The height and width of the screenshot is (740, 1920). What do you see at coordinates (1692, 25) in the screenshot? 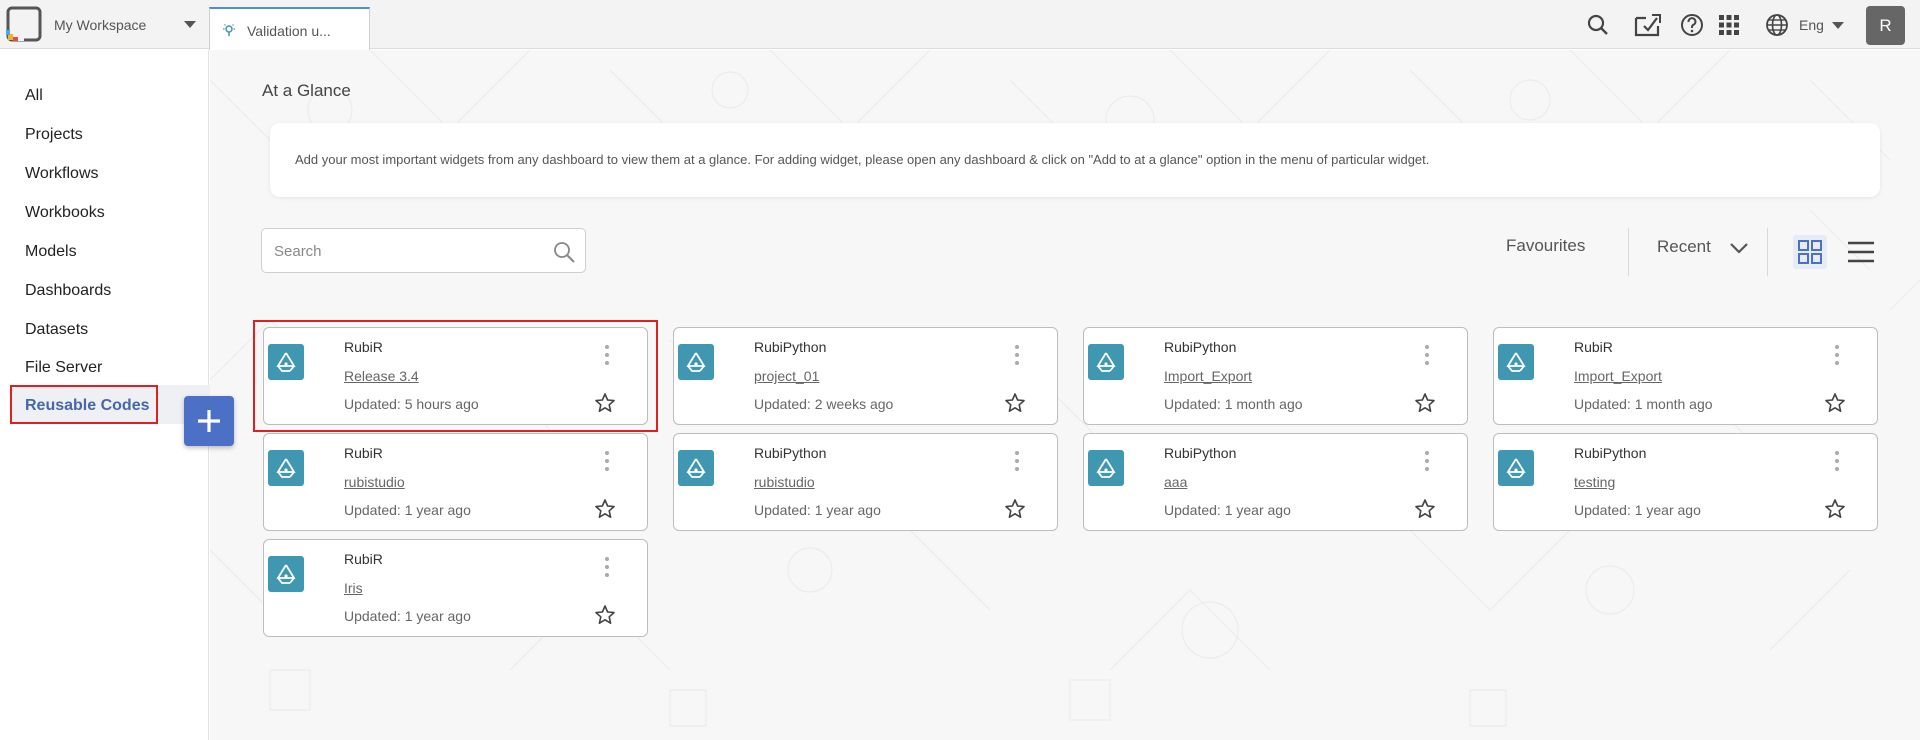
I see `help-icon` at bounding box center [1692, 25].